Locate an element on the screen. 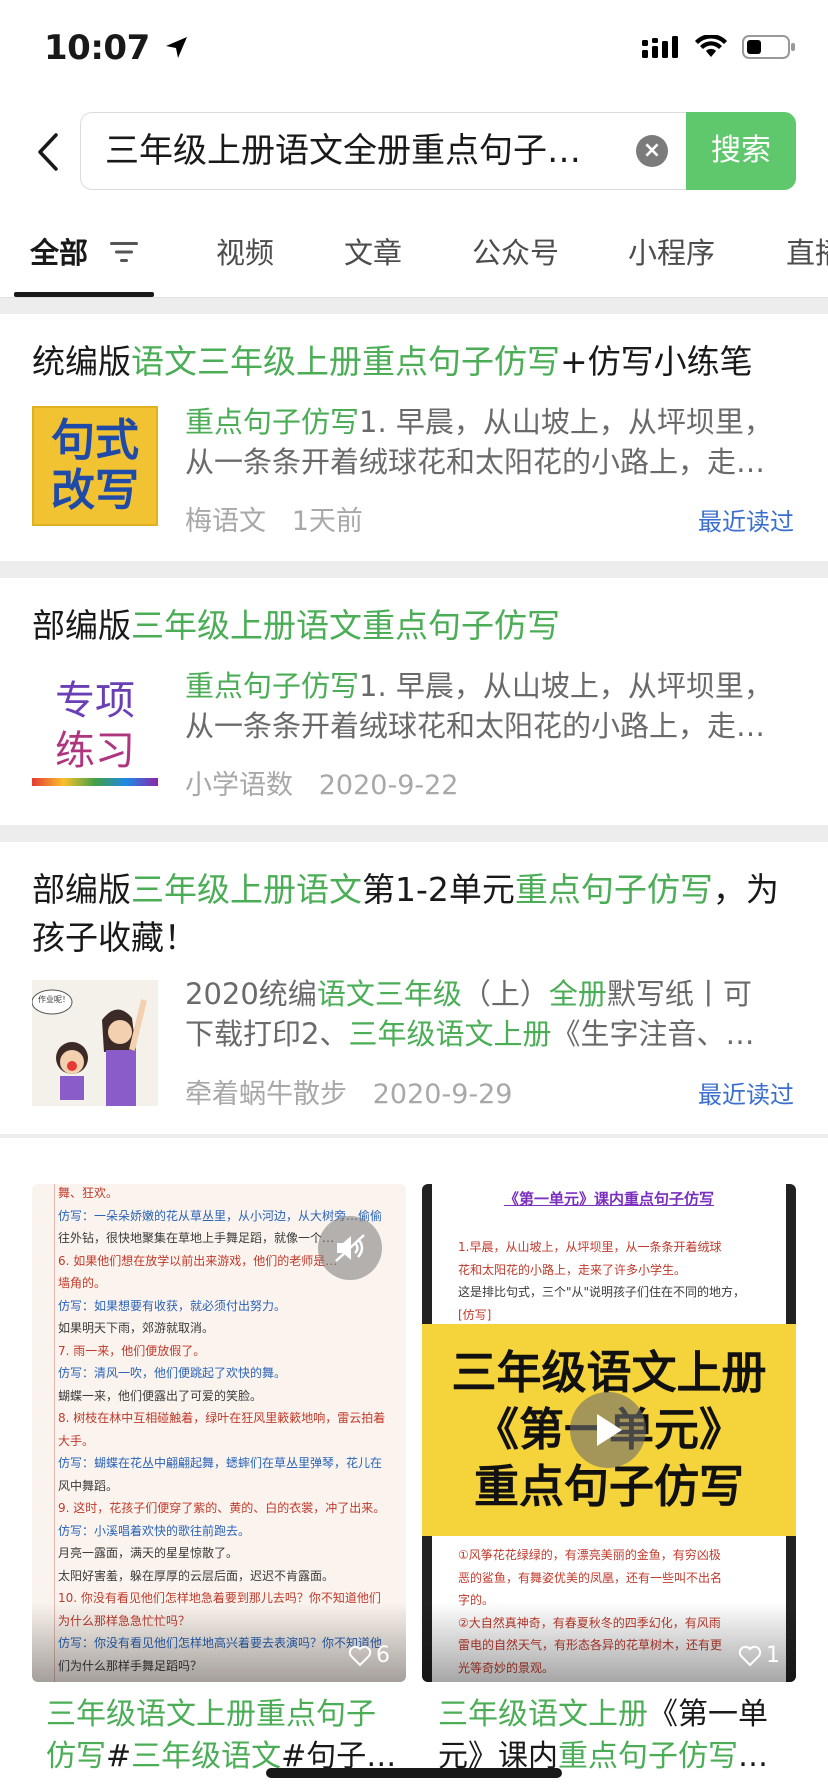  search-box: 三年级上册语文全册重点句子… × 搜索 is located at coordinates (438, 151).